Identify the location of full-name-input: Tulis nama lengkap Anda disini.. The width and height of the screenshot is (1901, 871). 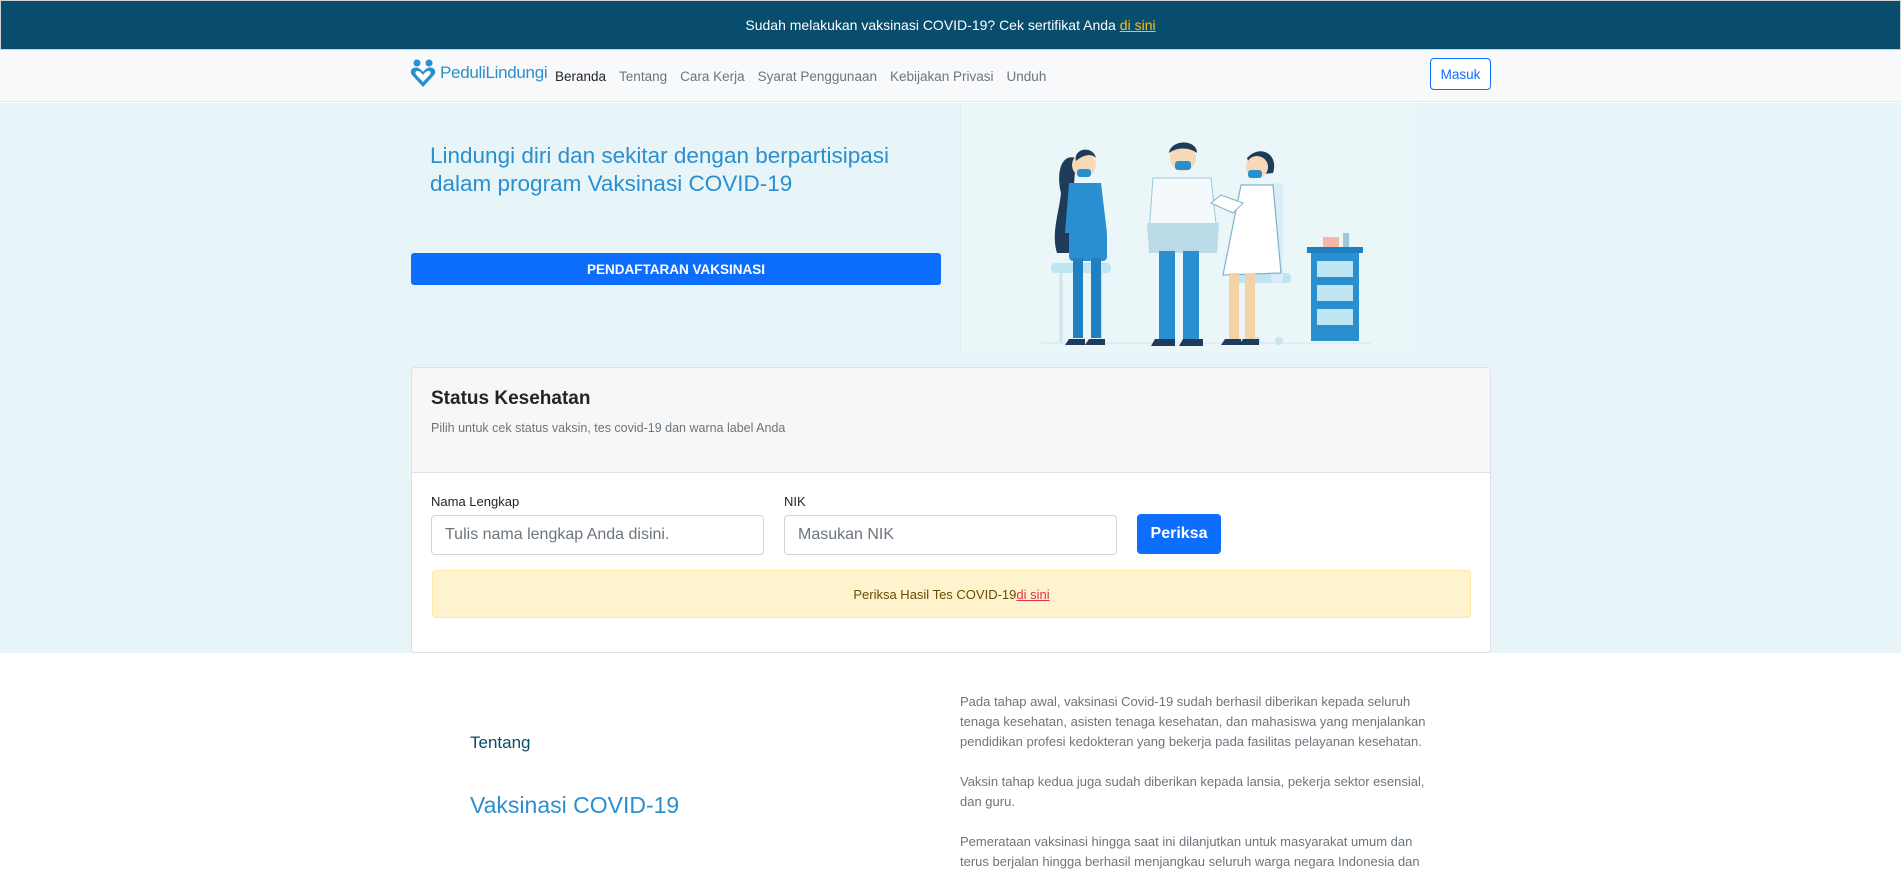
(597, 535).